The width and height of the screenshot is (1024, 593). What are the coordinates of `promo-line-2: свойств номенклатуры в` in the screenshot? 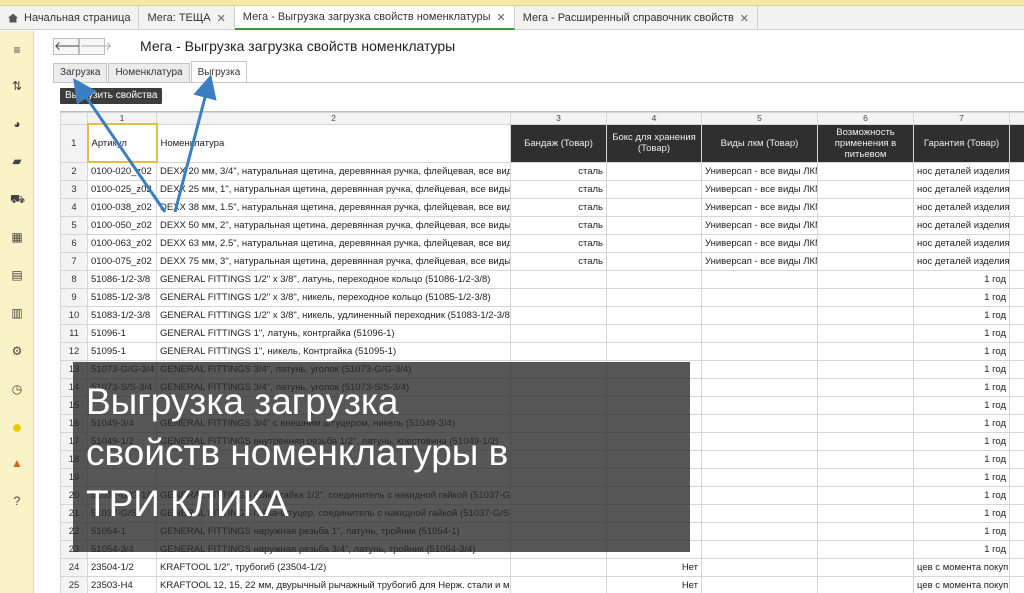 It's located at (297, 452).